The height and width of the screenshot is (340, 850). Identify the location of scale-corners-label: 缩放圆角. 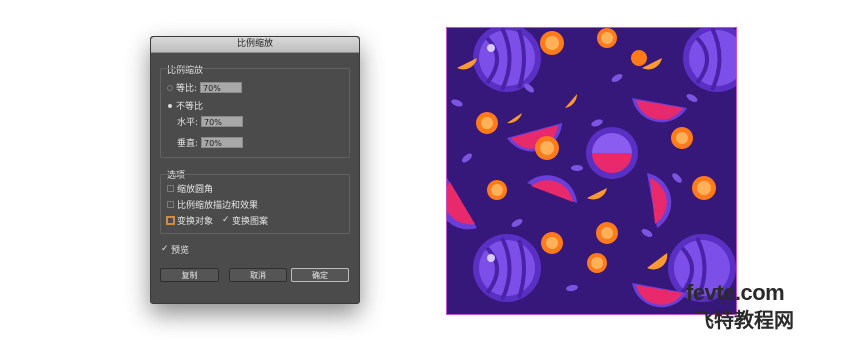
(195, 190).